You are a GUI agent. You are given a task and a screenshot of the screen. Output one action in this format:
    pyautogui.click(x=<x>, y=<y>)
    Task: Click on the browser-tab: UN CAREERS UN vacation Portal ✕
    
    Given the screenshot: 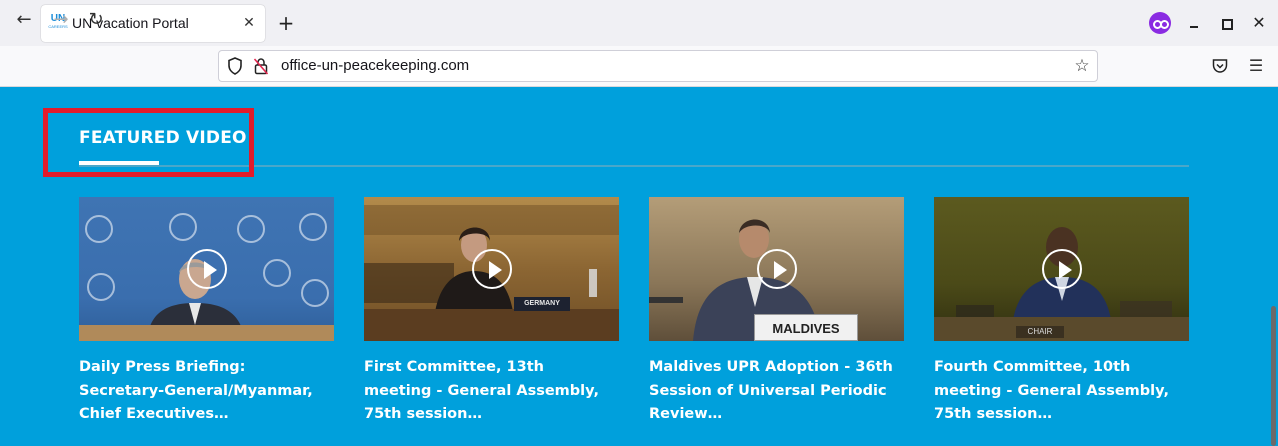 What is the action you would take?
    pyautogui.click(x=153, y=23)
    